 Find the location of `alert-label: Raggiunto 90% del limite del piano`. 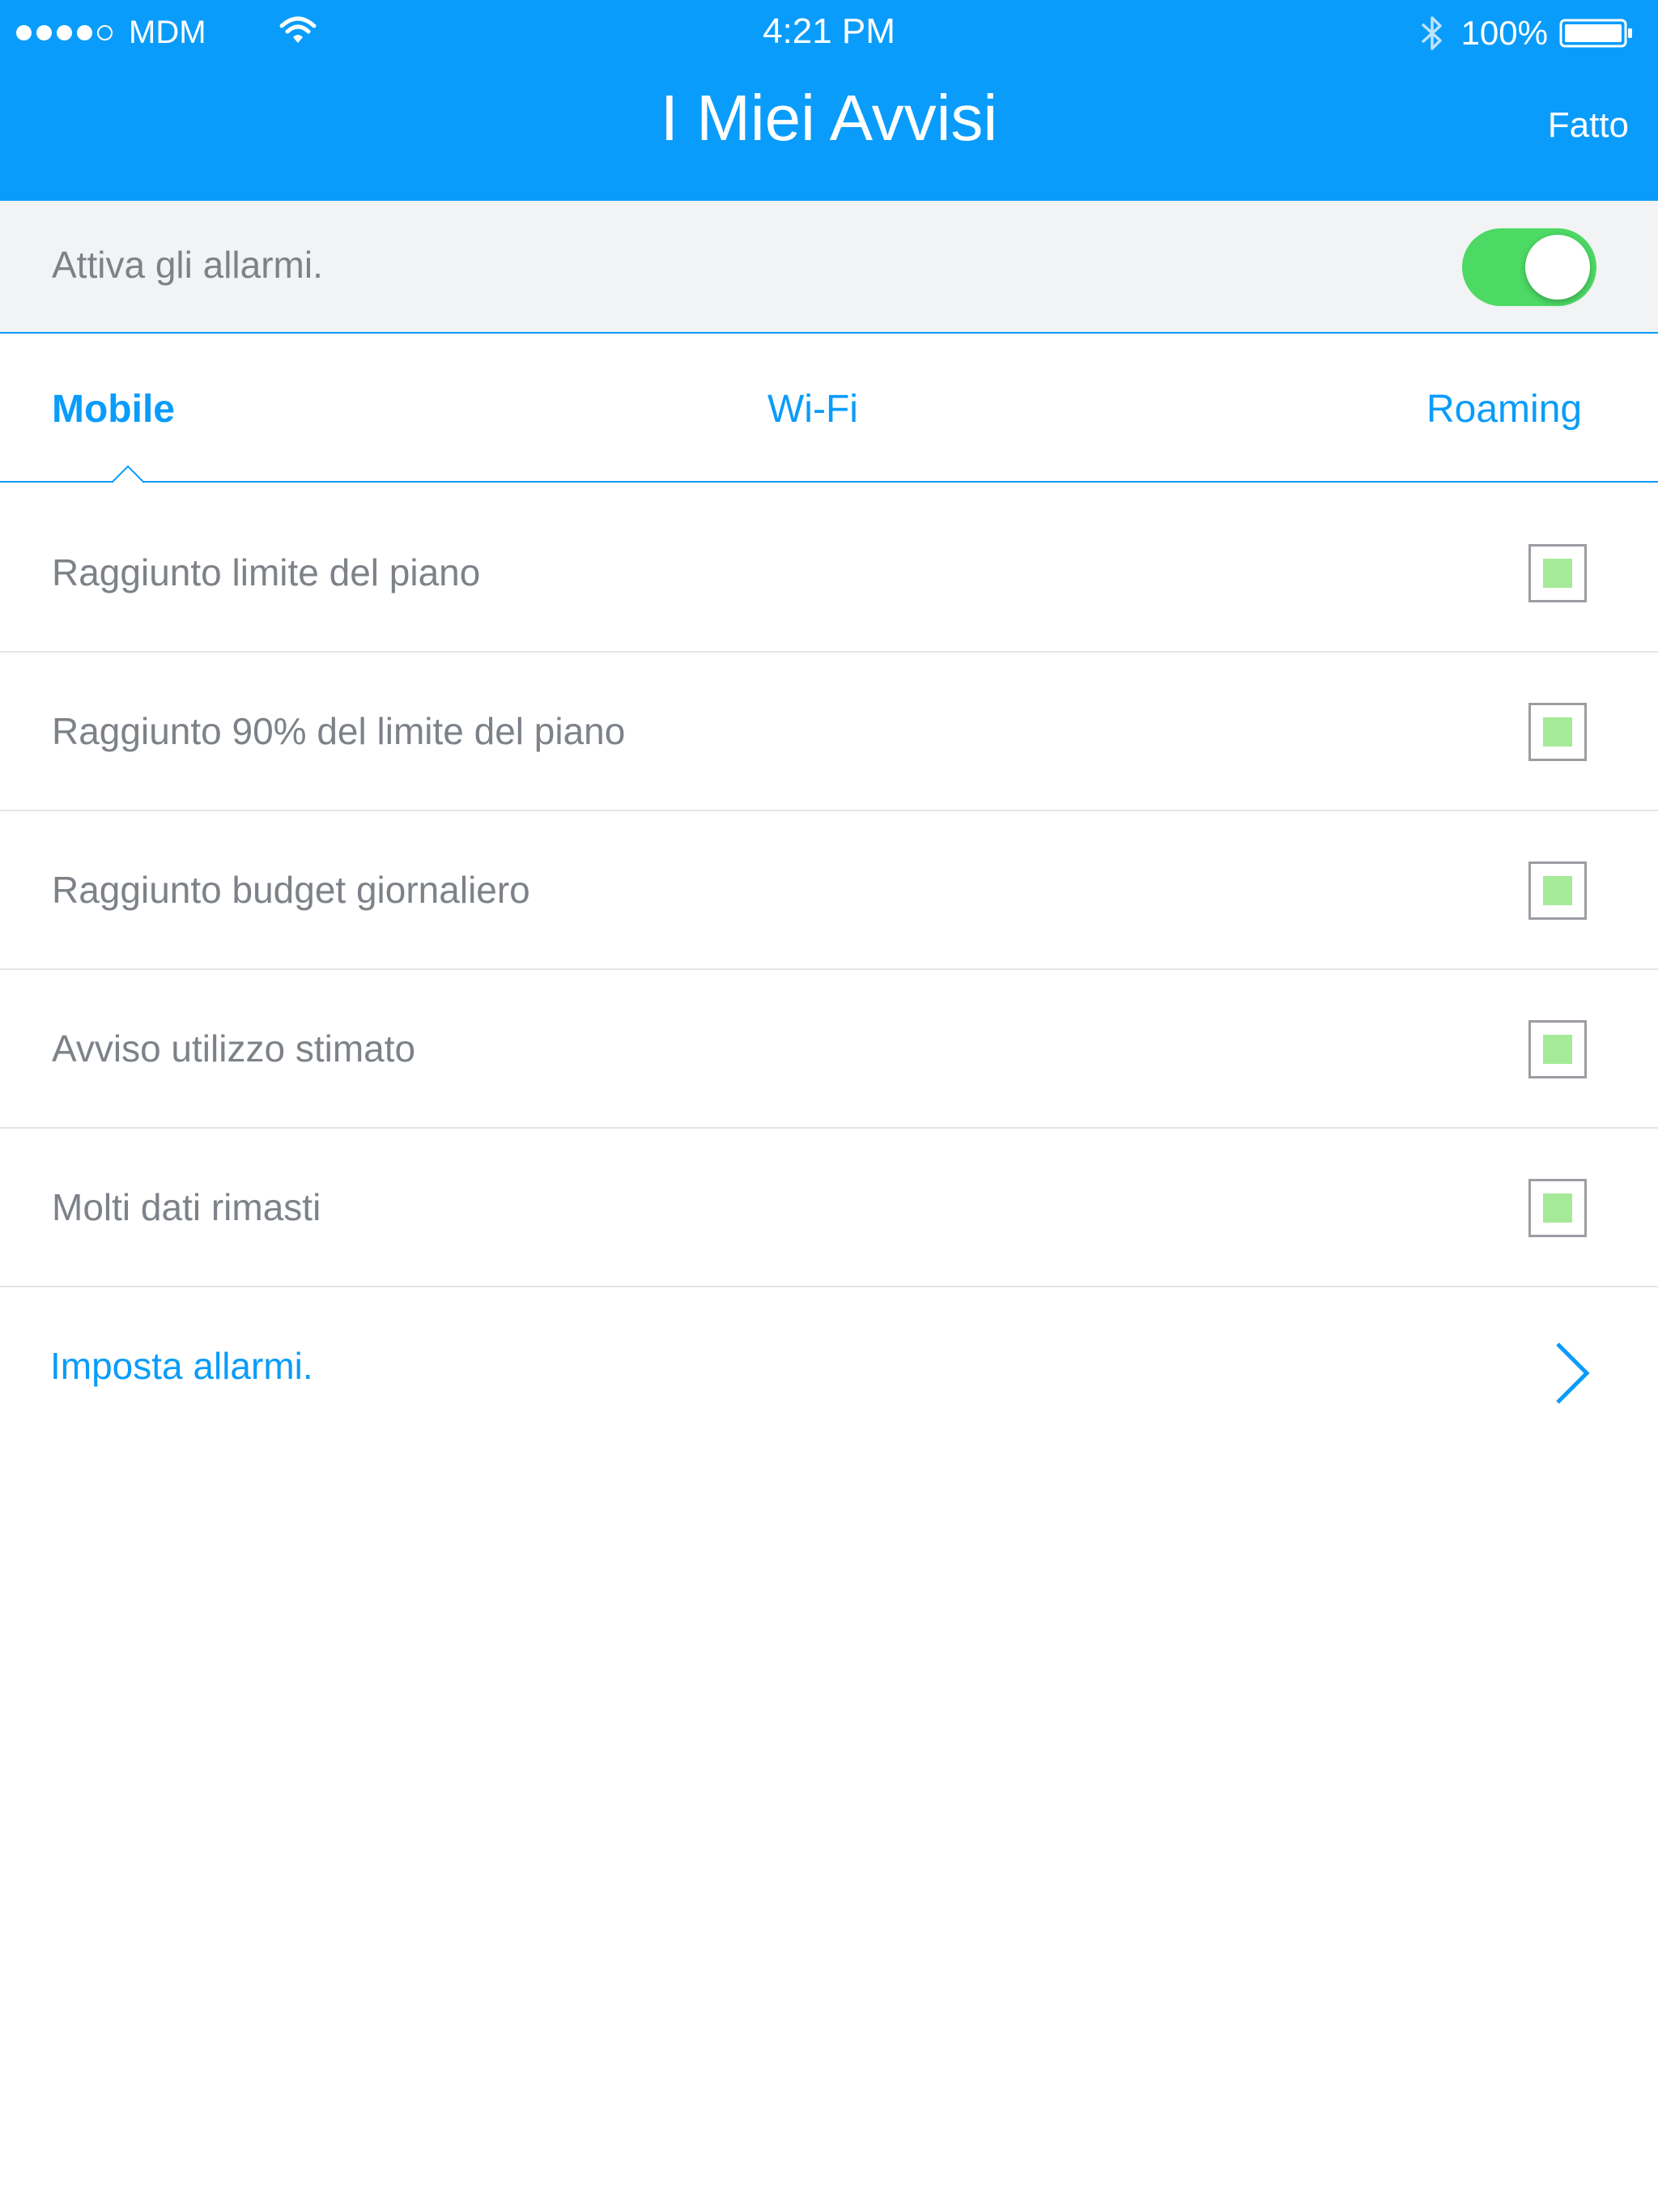

alert-label: Raggiunto 90% del limite del piano is located at coordinates (339, 731).